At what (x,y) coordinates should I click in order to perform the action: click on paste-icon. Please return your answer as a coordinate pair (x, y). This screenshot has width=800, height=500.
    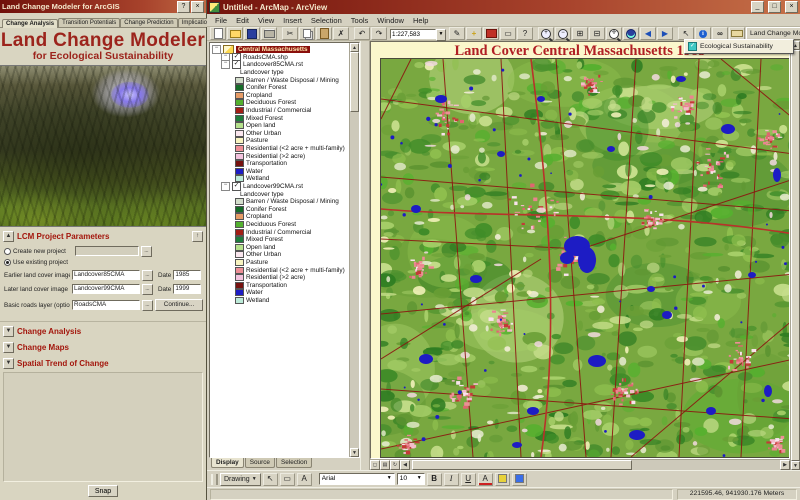
    Looking at the image, I should click on (324, 33).